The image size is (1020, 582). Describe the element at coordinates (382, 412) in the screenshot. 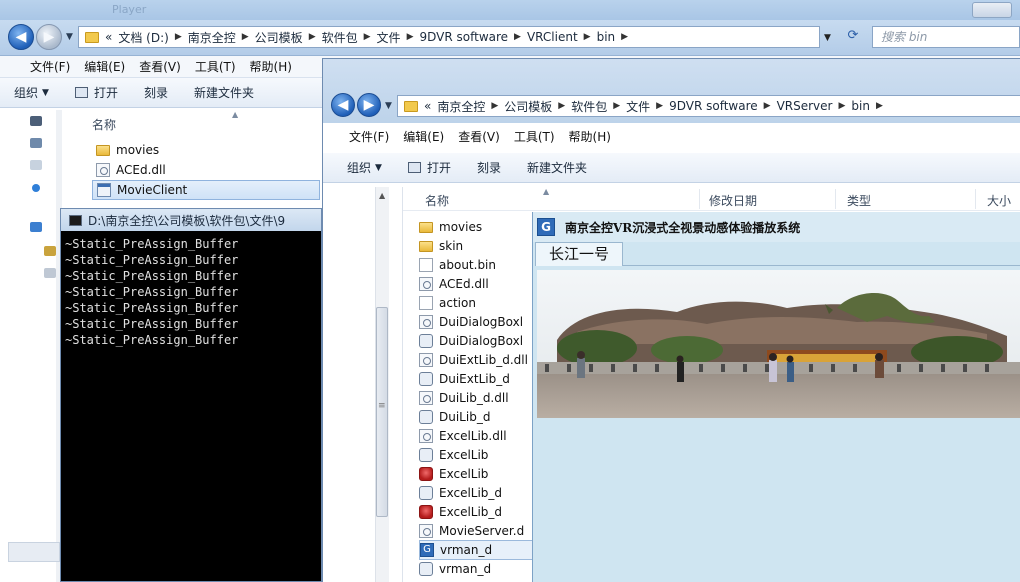

I see `scrollbar-thumb` at that location.